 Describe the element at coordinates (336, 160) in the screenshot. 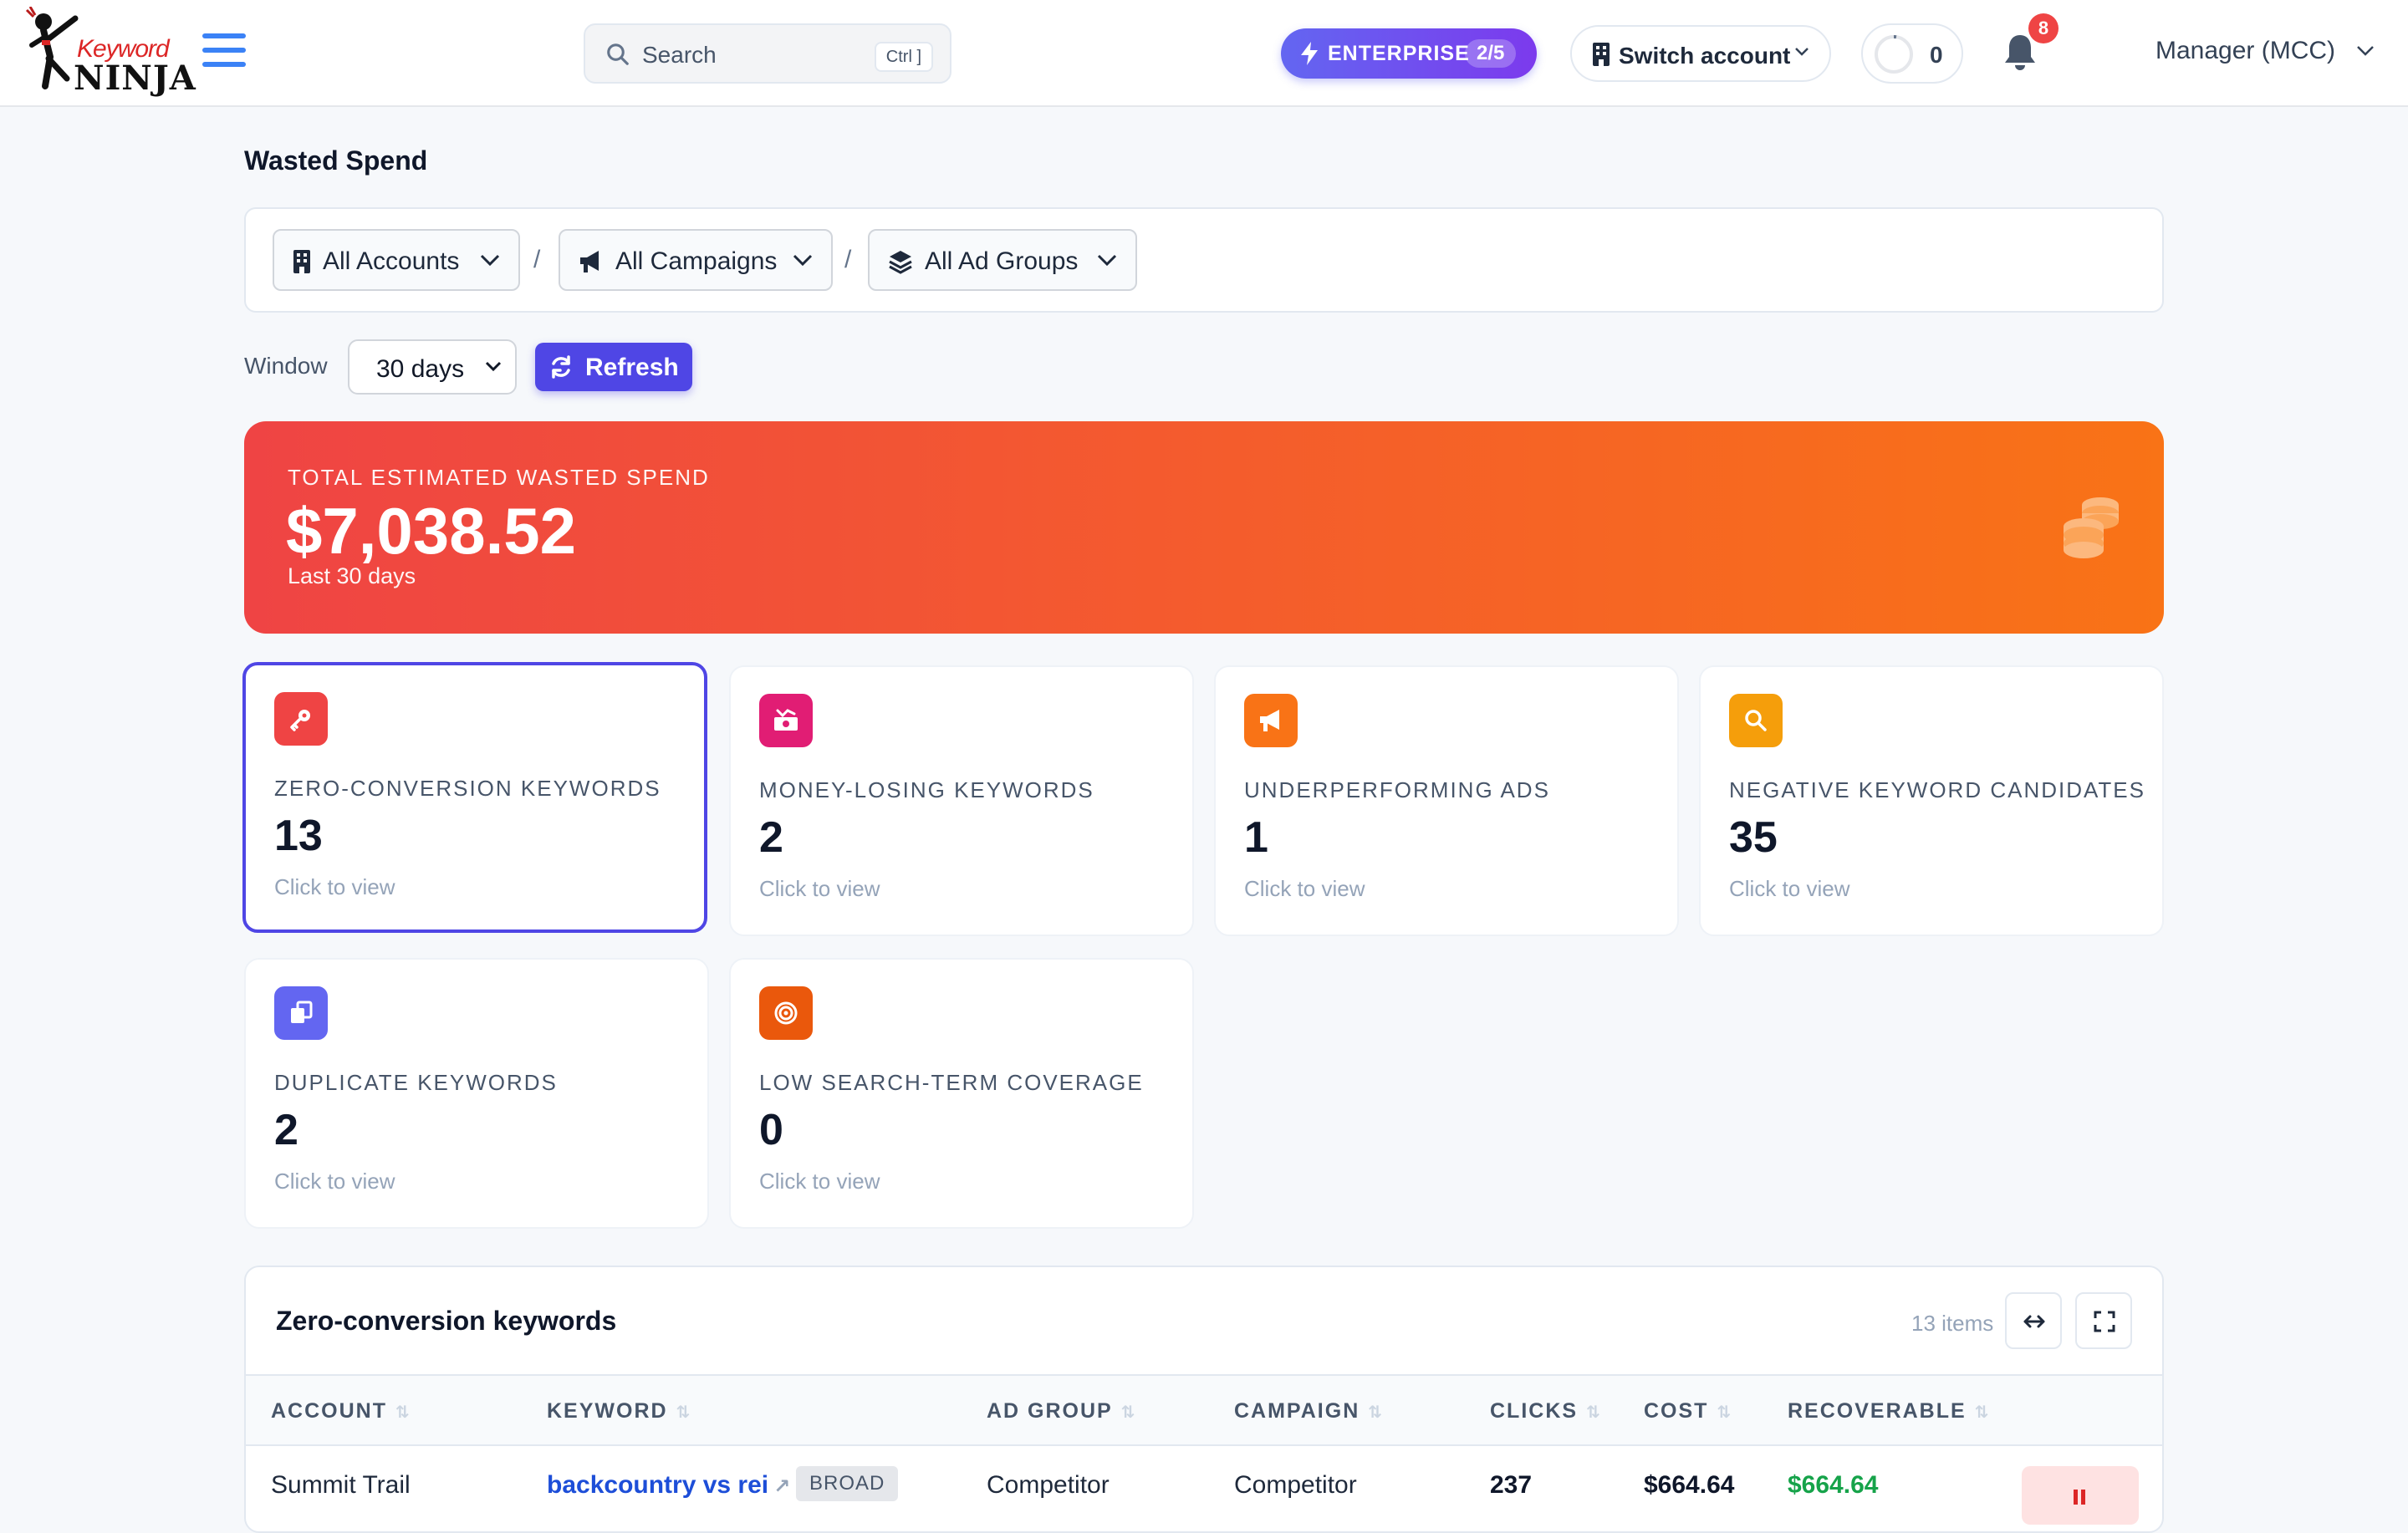

I see `page-title: Wasted Spend` at that location.